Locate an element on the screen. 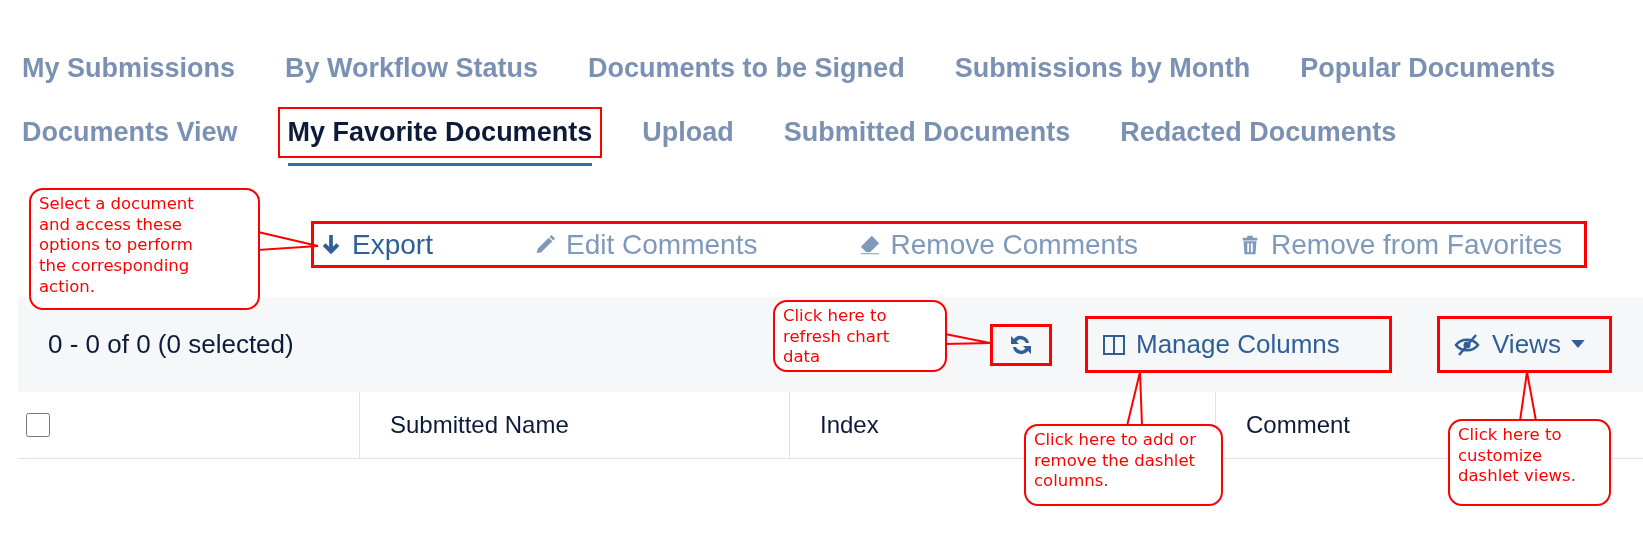  tab: Documents View is located at coordinates (130, 132).